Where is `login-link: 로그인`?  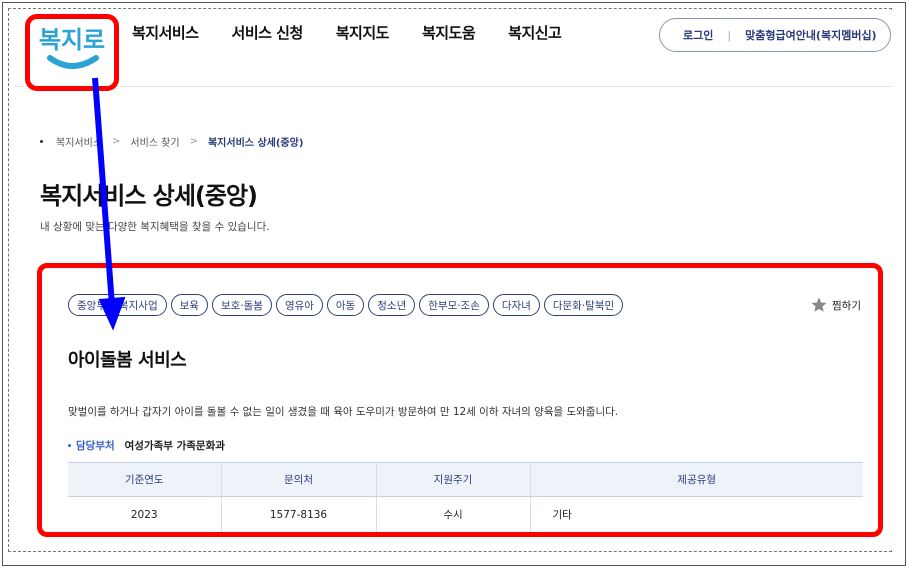 login-link: 로그인 is located at coordinates (698, 35).